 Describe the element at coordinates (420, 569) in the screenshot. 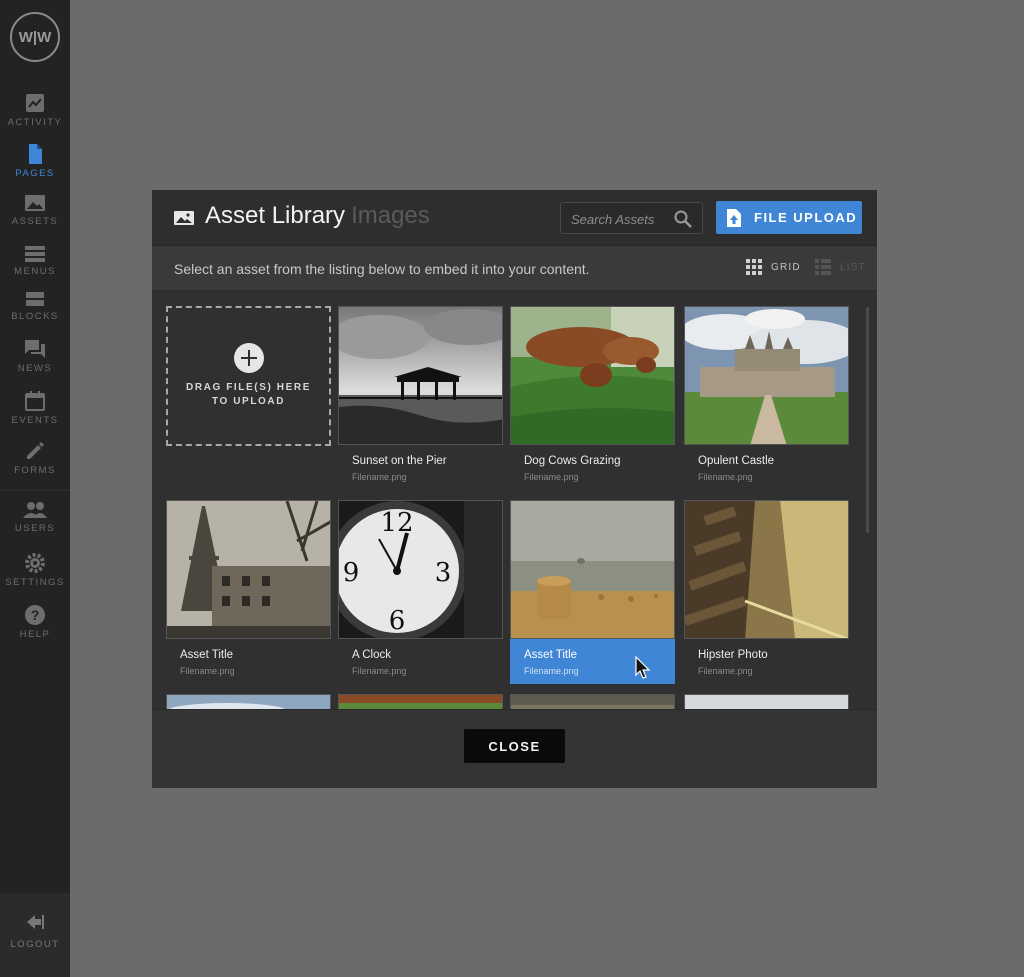

I see `asset-thumbnail: 12 3 6 9` at that location.